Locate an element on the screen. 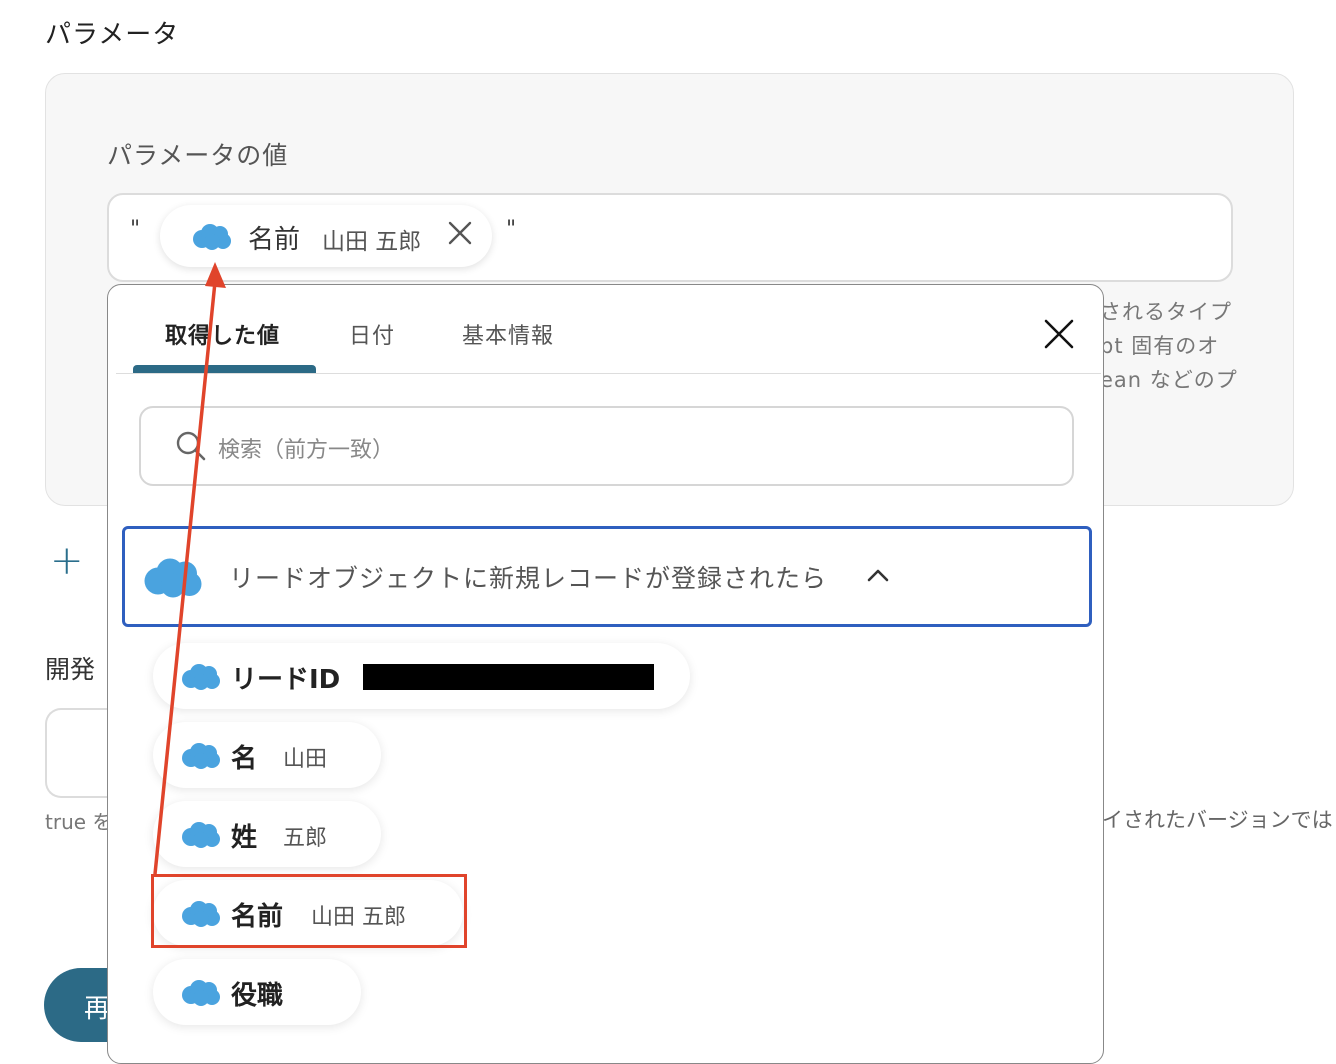  version-note: イされたバージョンでは is located at coordinates (1217, 820).